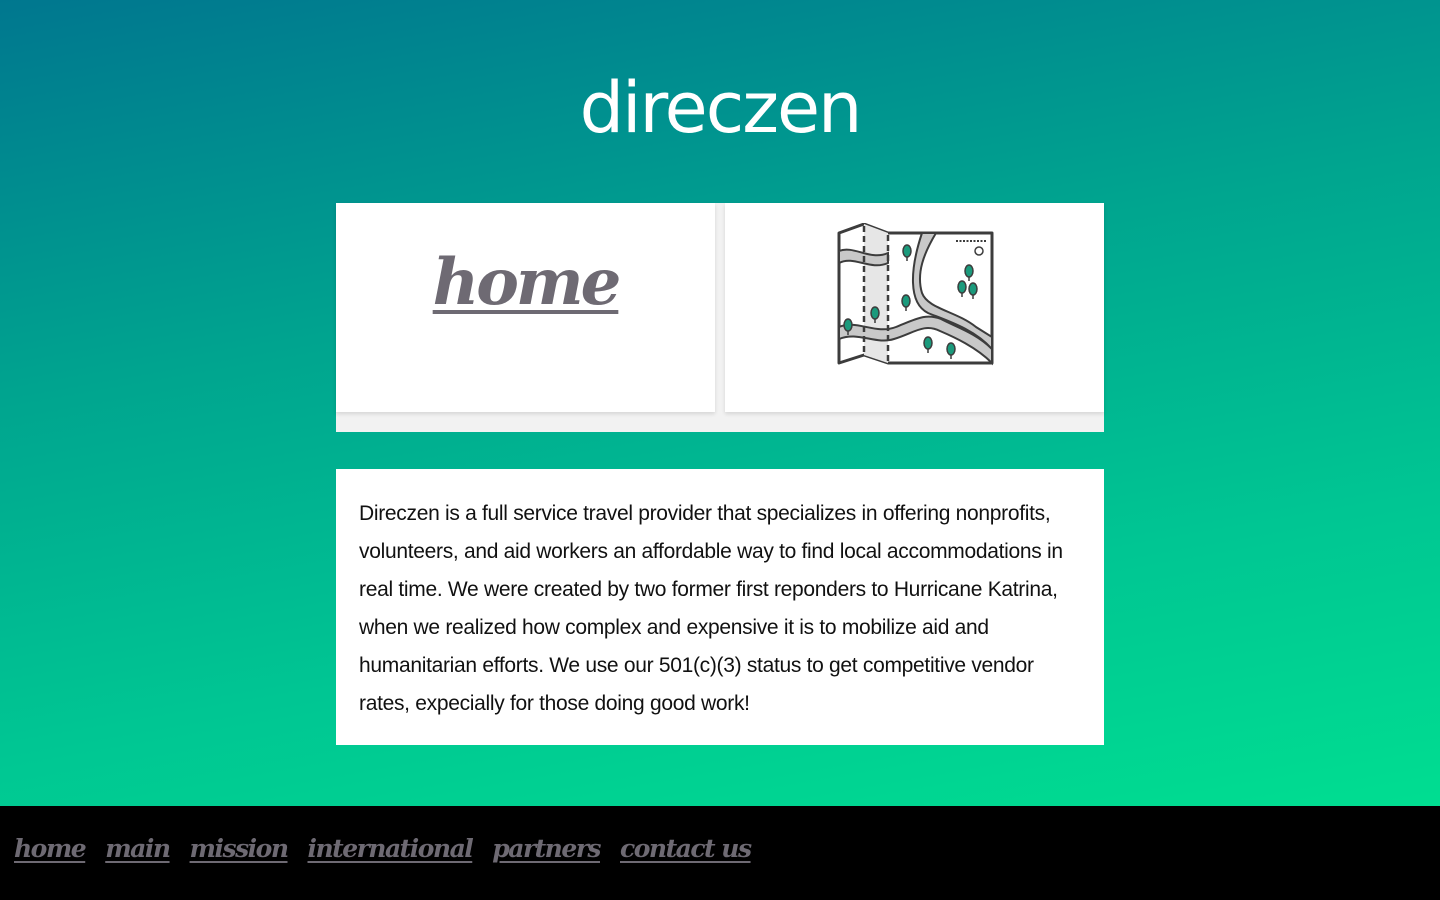 The image size is (1440, 900). I want to click on footer-link-home: home, so click(50, 848).